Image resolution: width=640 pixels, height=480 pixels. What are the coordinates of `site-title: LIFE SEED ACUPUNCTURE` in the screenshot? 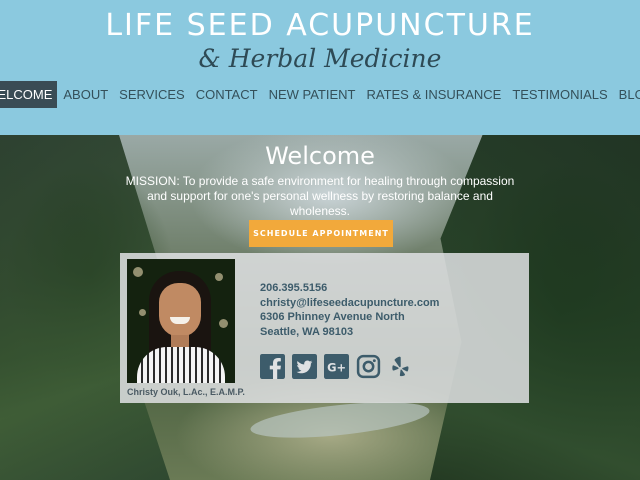 It's located at (320, 25).